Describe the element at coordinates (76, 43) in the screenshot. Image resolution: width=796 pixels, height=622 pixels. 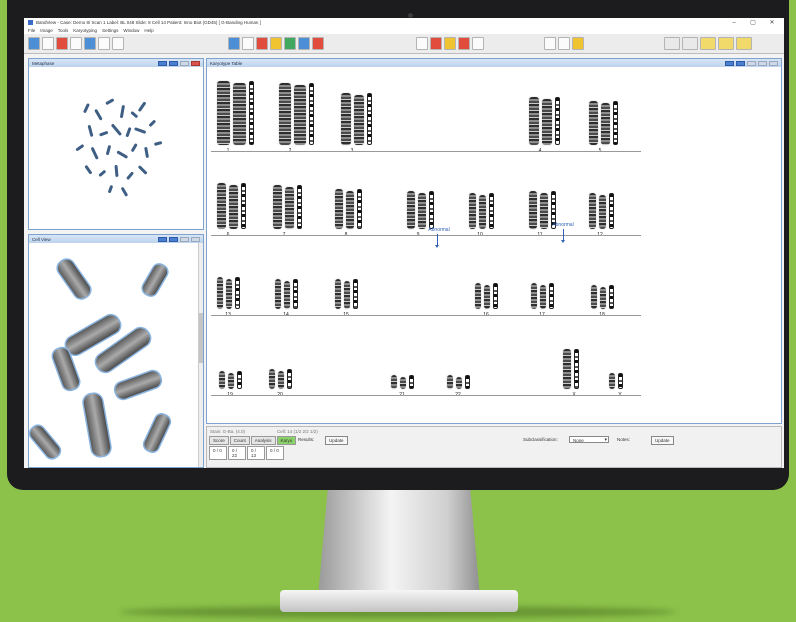
I see `layout-icon` at that location.